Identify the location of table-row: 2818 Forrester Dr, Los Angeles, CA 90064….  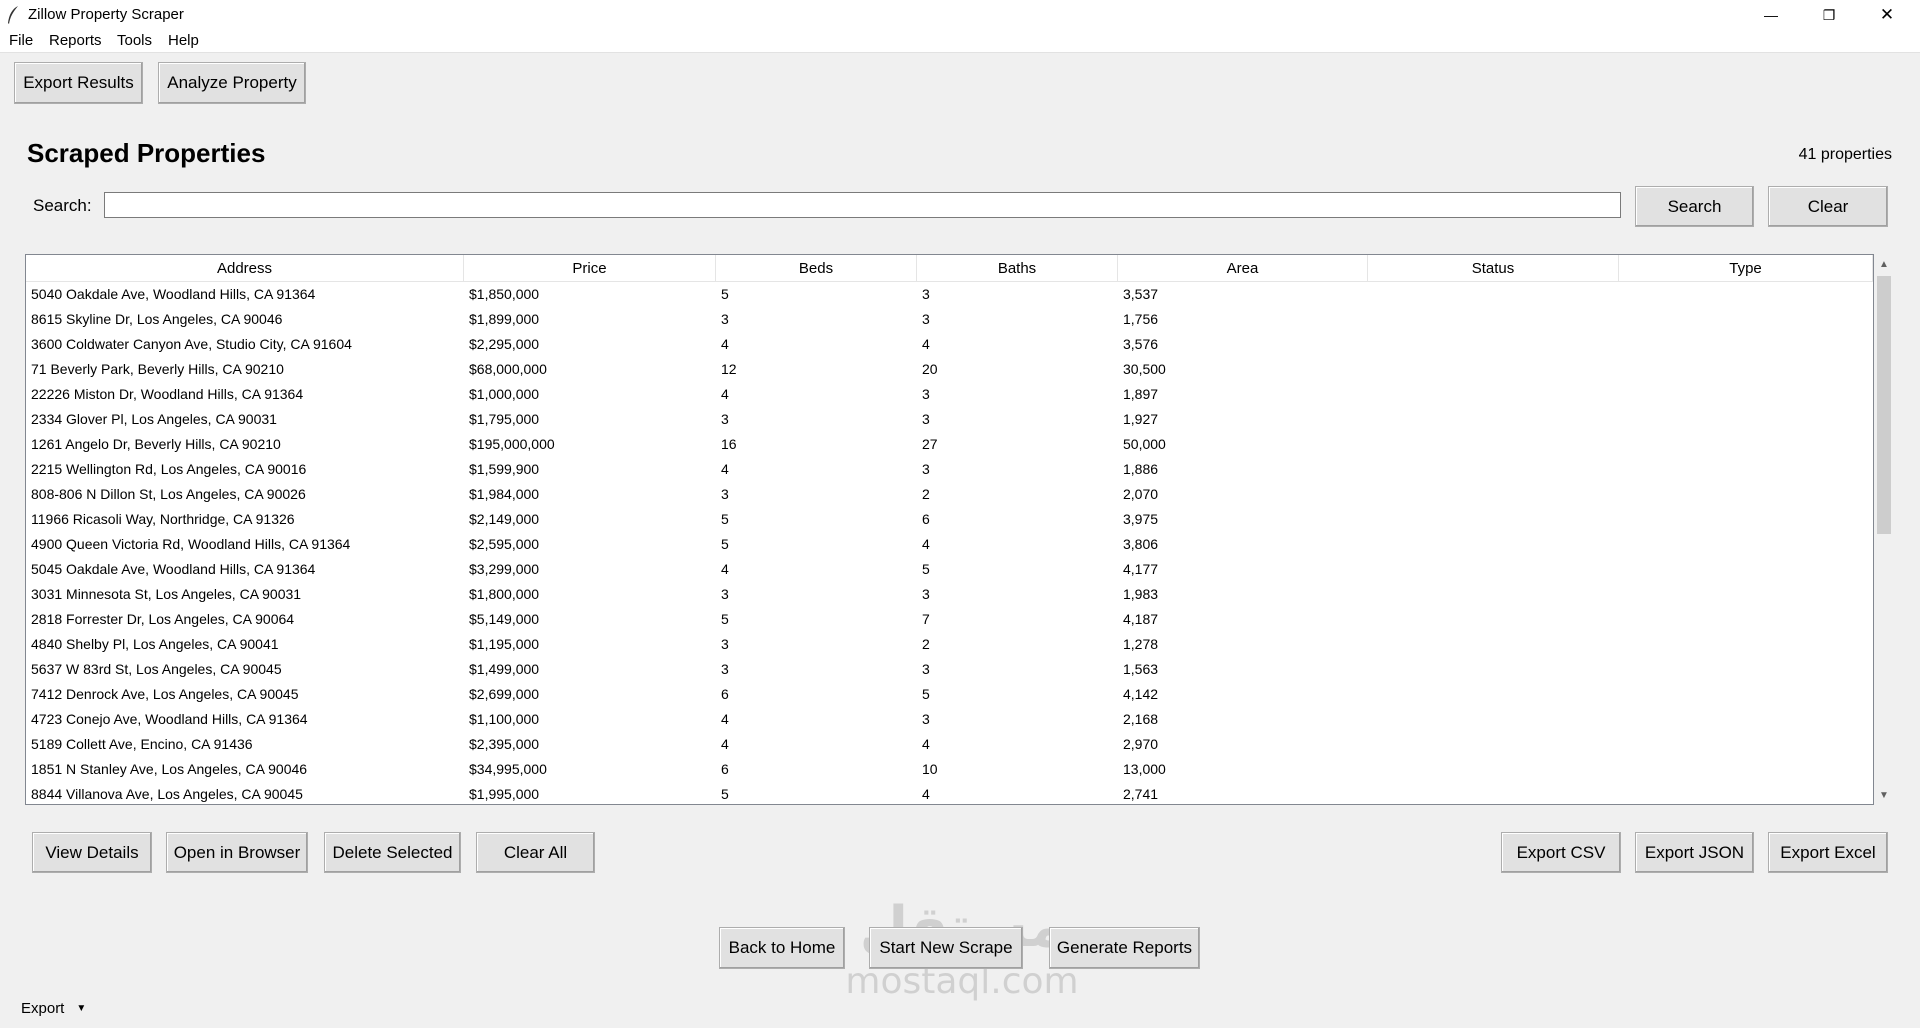
(949, 619).